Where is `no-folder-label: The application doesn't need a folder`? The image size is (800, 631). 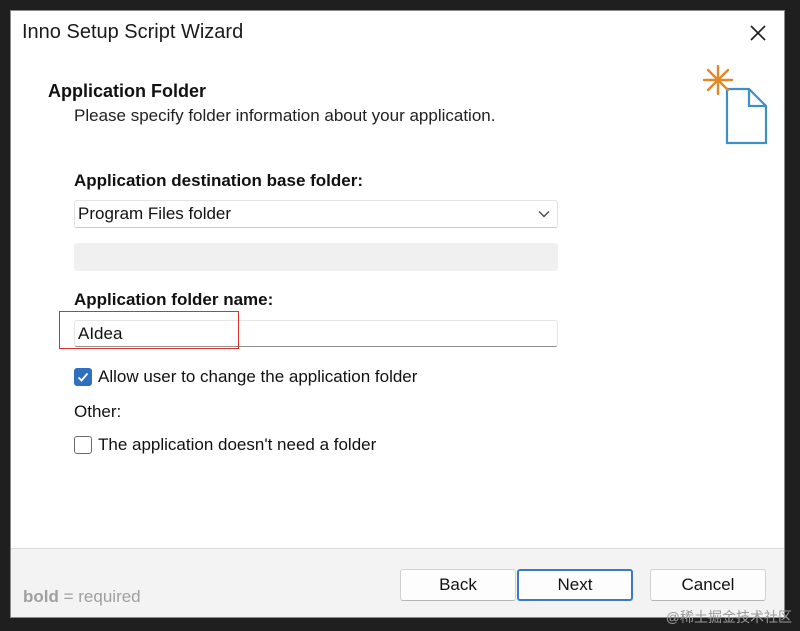
no-folder-label: The application doesn't need a folder is located at coordinates (237, 444).